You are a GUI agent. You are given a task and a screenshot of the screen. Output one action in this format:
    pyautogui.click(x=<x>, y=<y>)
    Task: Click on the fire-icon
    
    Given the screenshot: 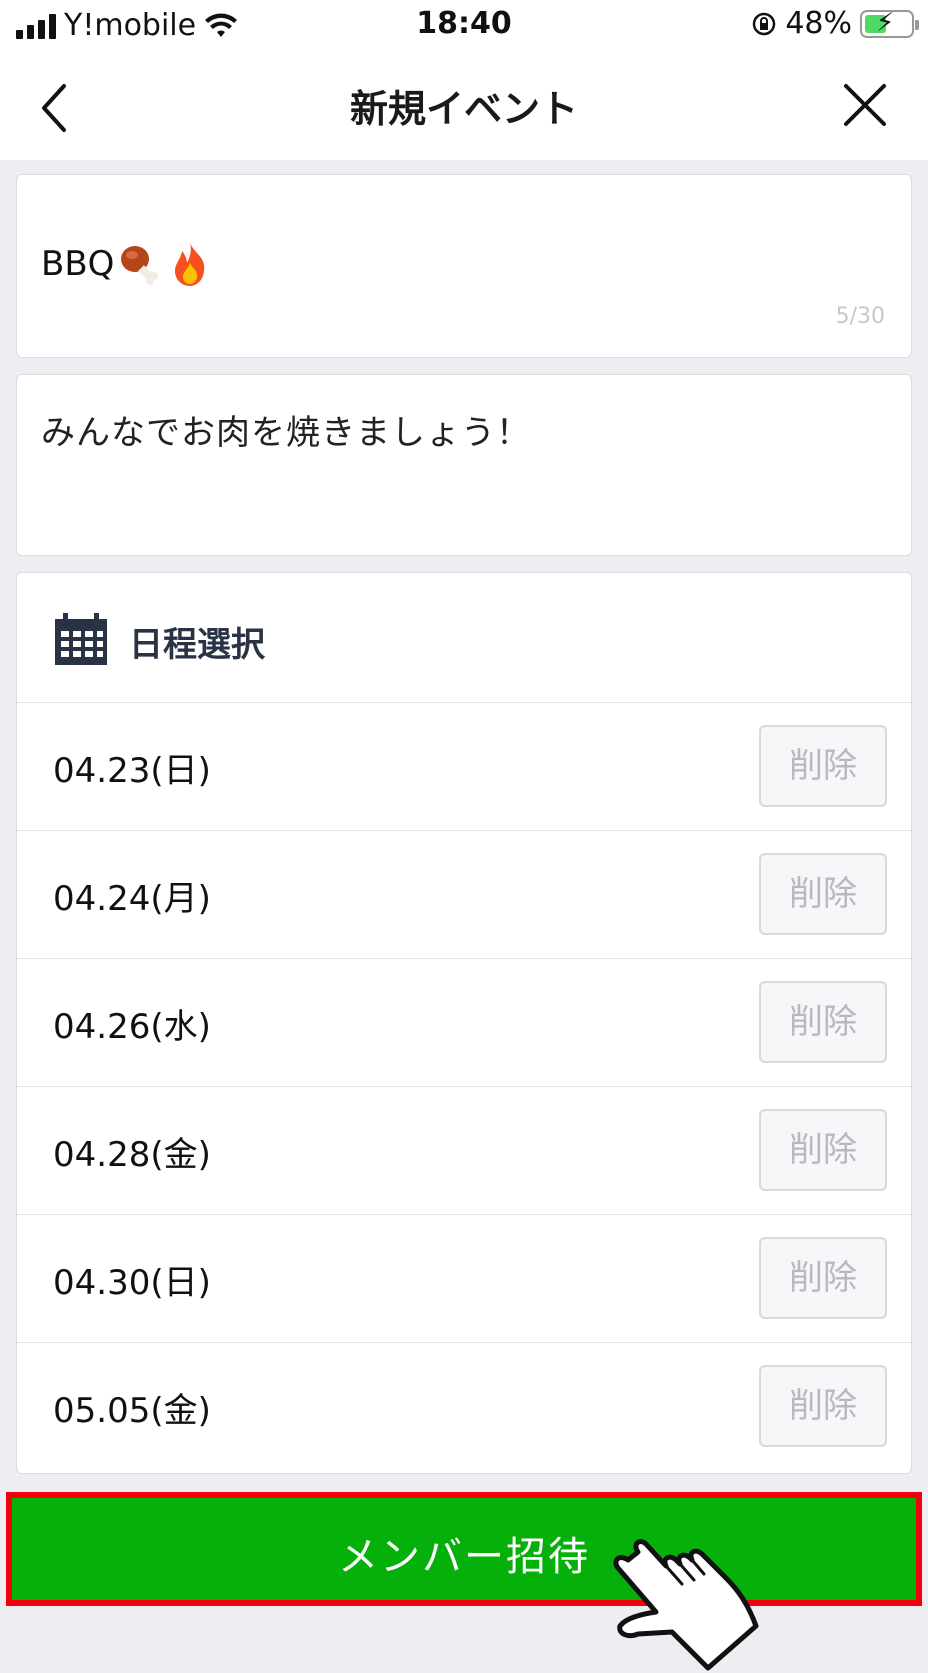 What is the action you would take?
    pyautogui.click(x=190, y=264)
    